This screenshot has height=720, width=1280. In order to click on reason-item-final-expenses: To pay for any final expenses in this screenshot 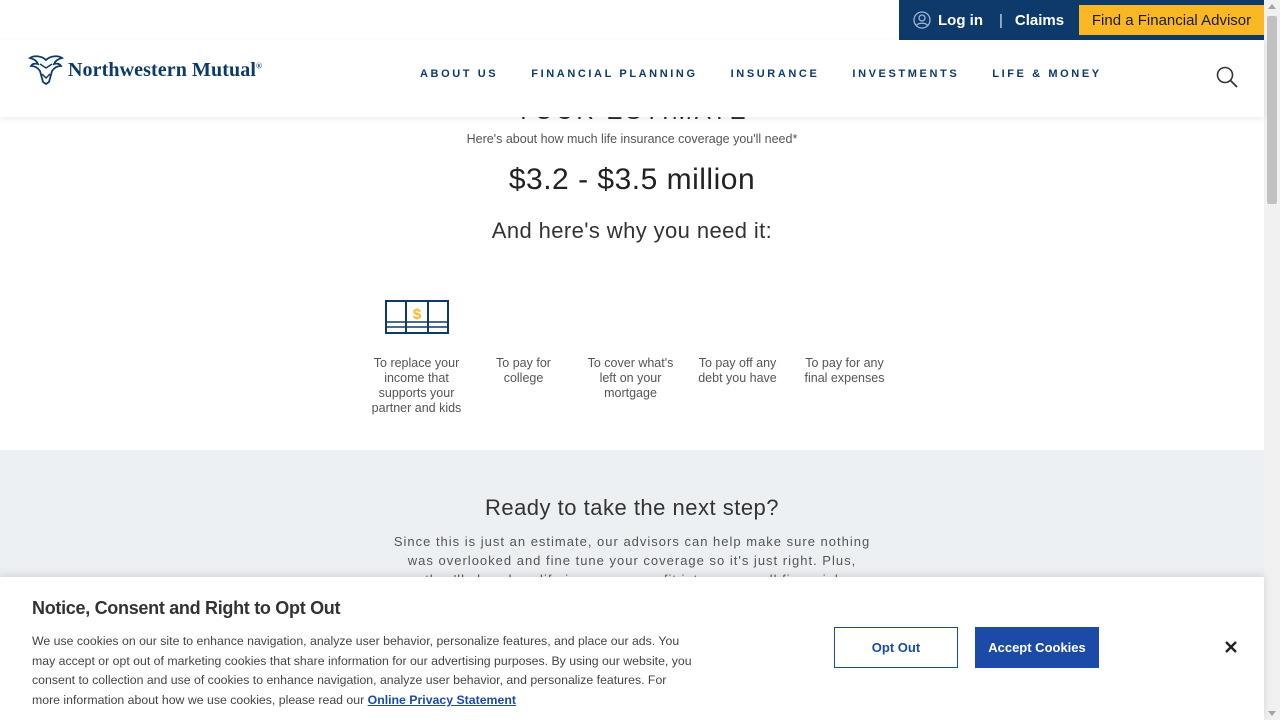, I will do `click(844, 358)`.